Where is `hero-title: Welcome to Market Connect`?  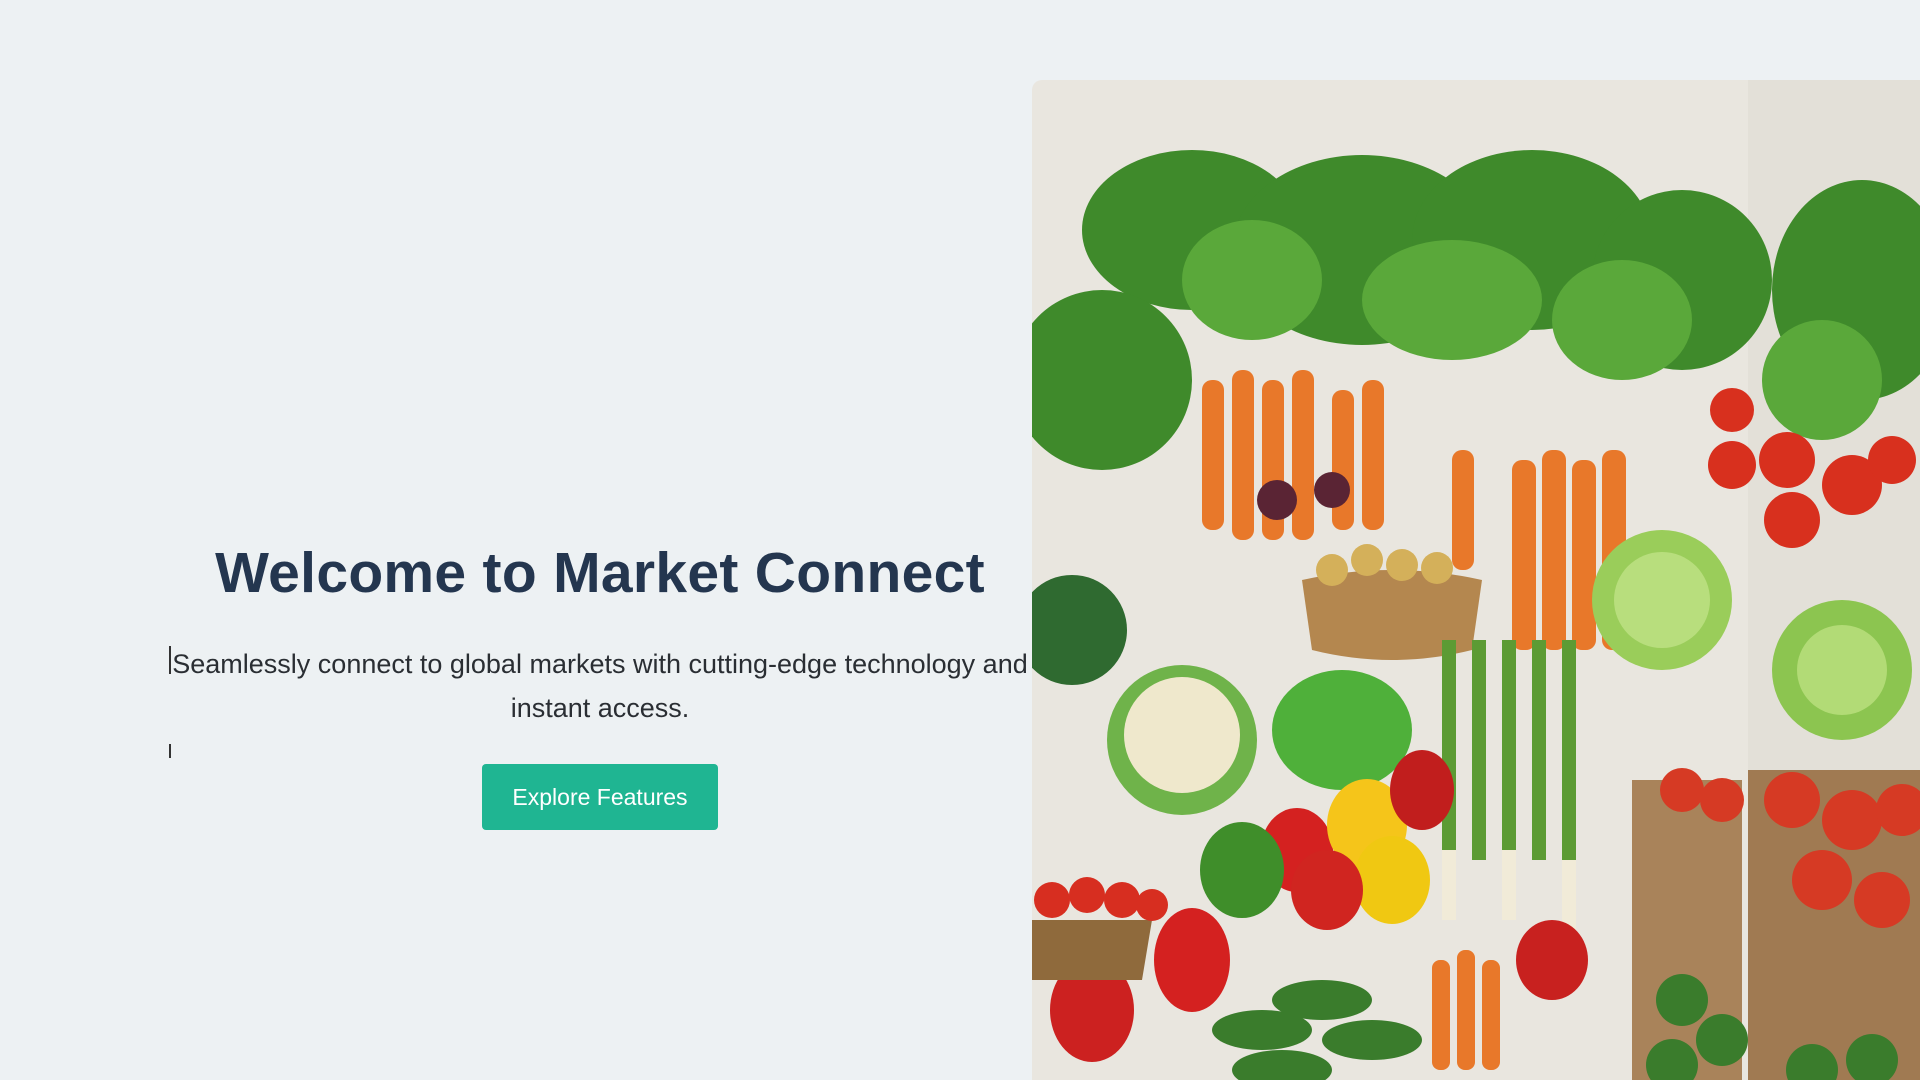 hero-title: Welcome to Market Connect is located at coordinates (600, 573).